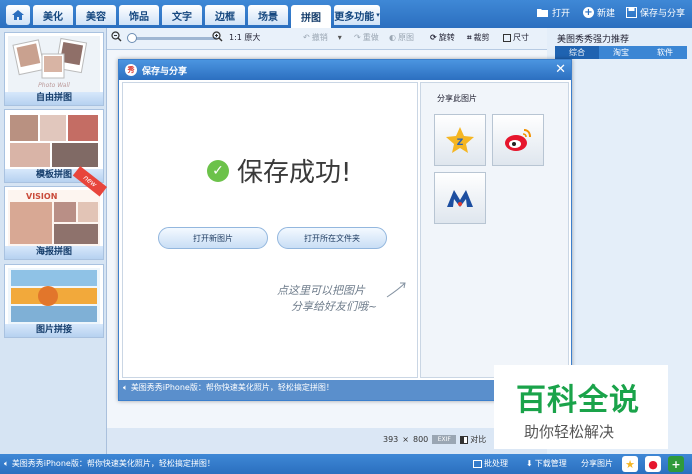 This screenshot has height=474, width=692. Describe the element at coordinates (54, 296) in the screenshot. I see `image-stitch-thumbnail` at that location.